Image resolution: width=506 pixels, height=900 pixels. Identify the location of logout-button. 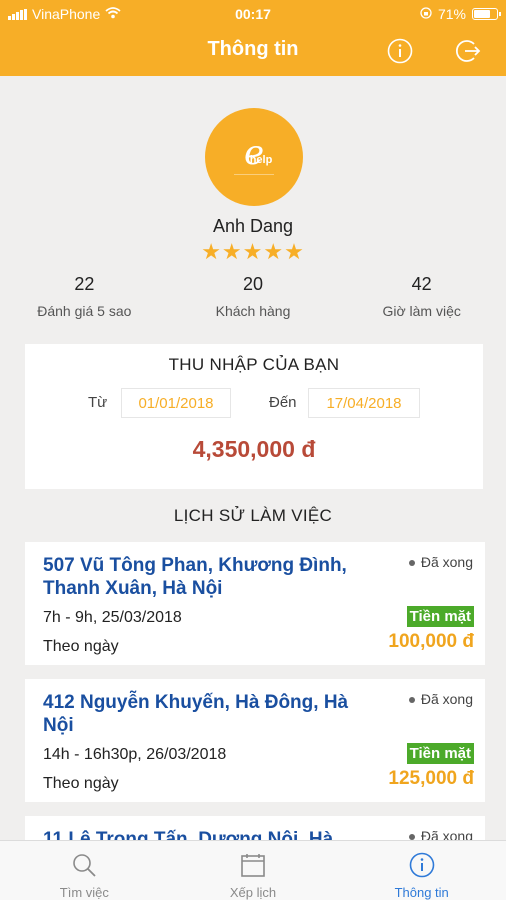
(468, 51).